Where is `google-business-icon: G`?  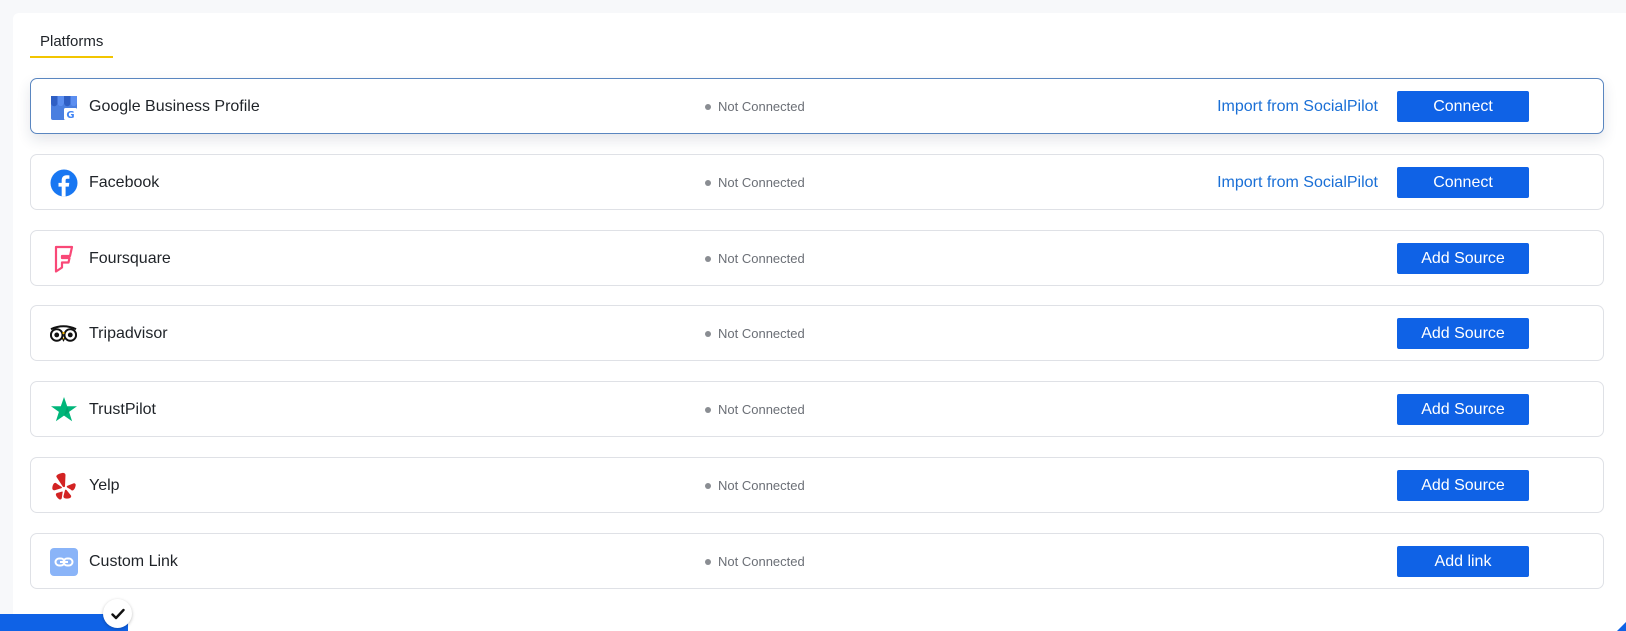 google-business-icon: G is located at coordinates (63, 106).